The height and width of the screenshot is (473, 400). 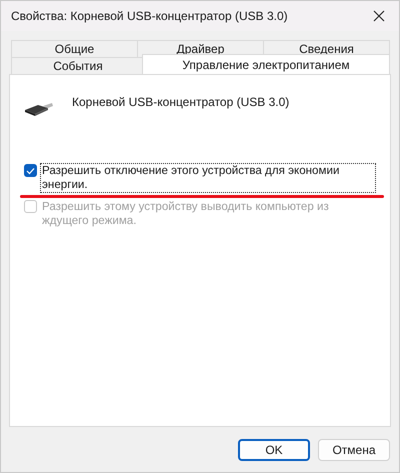 I want to click on tab: Общие, so click(x=74, y=48).